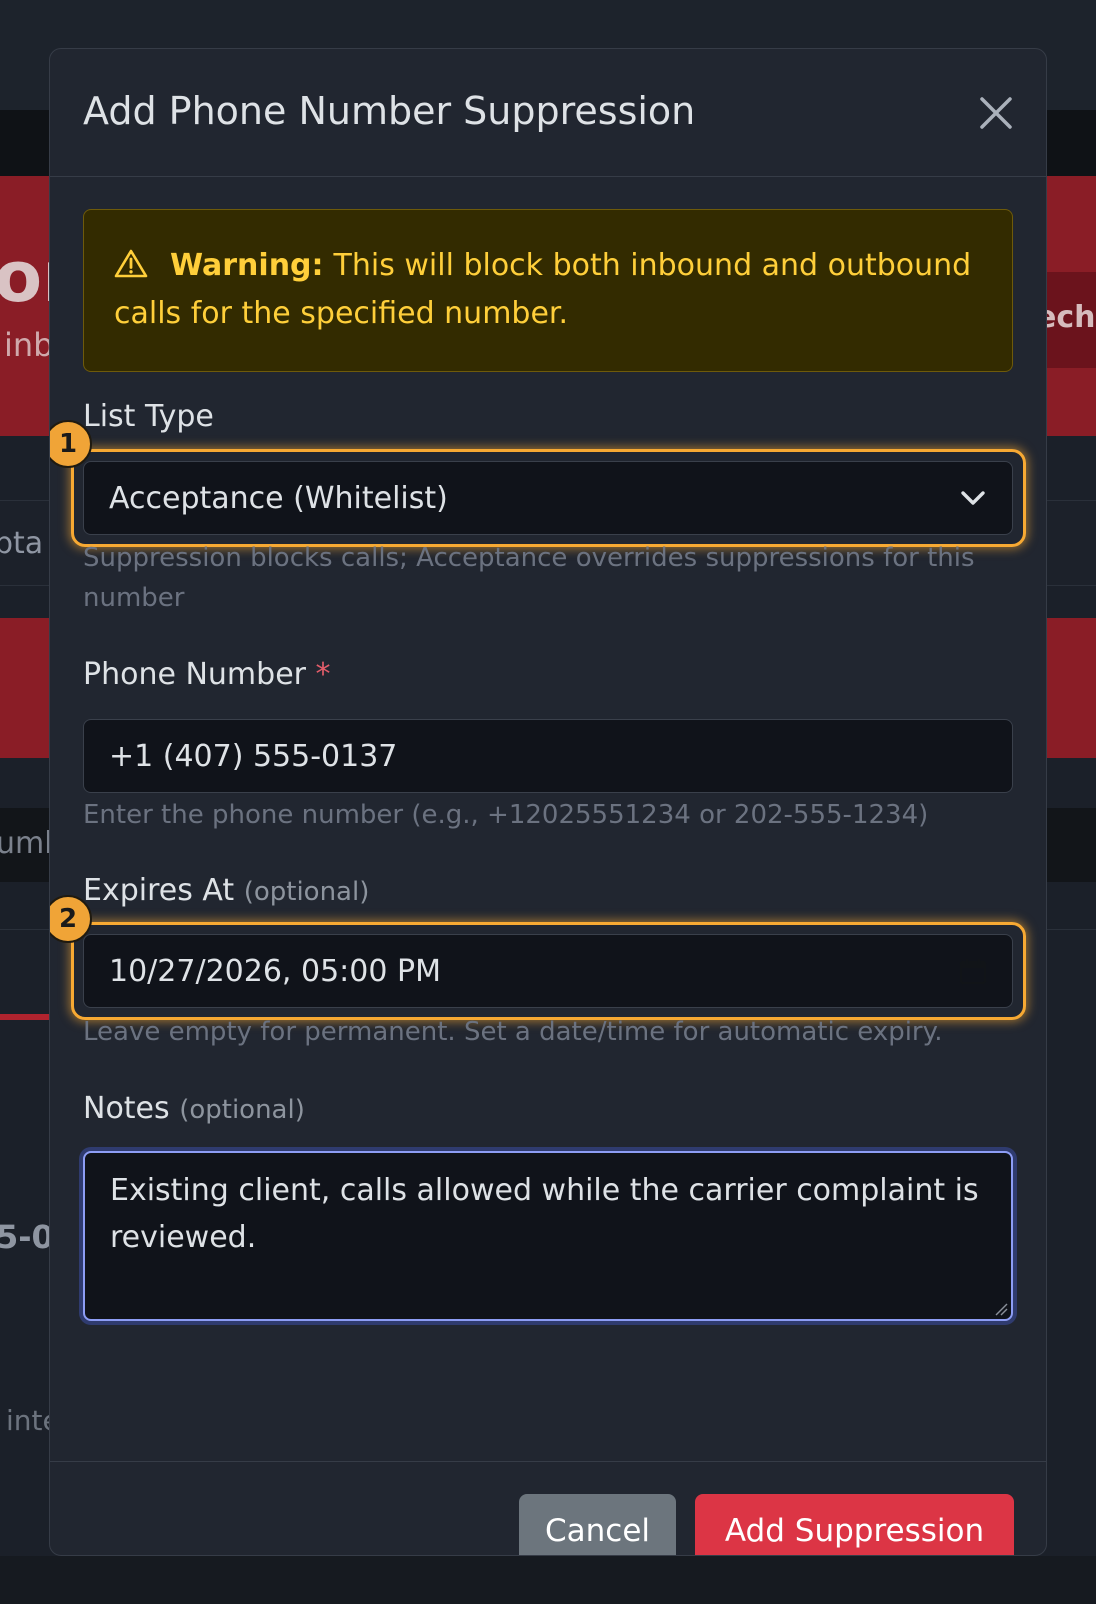  What do you see at coordinates (548, 498) in the screenshot?
I see `list-type-select: Acceptance (Whitelist)` at bounding box center [548, 498].